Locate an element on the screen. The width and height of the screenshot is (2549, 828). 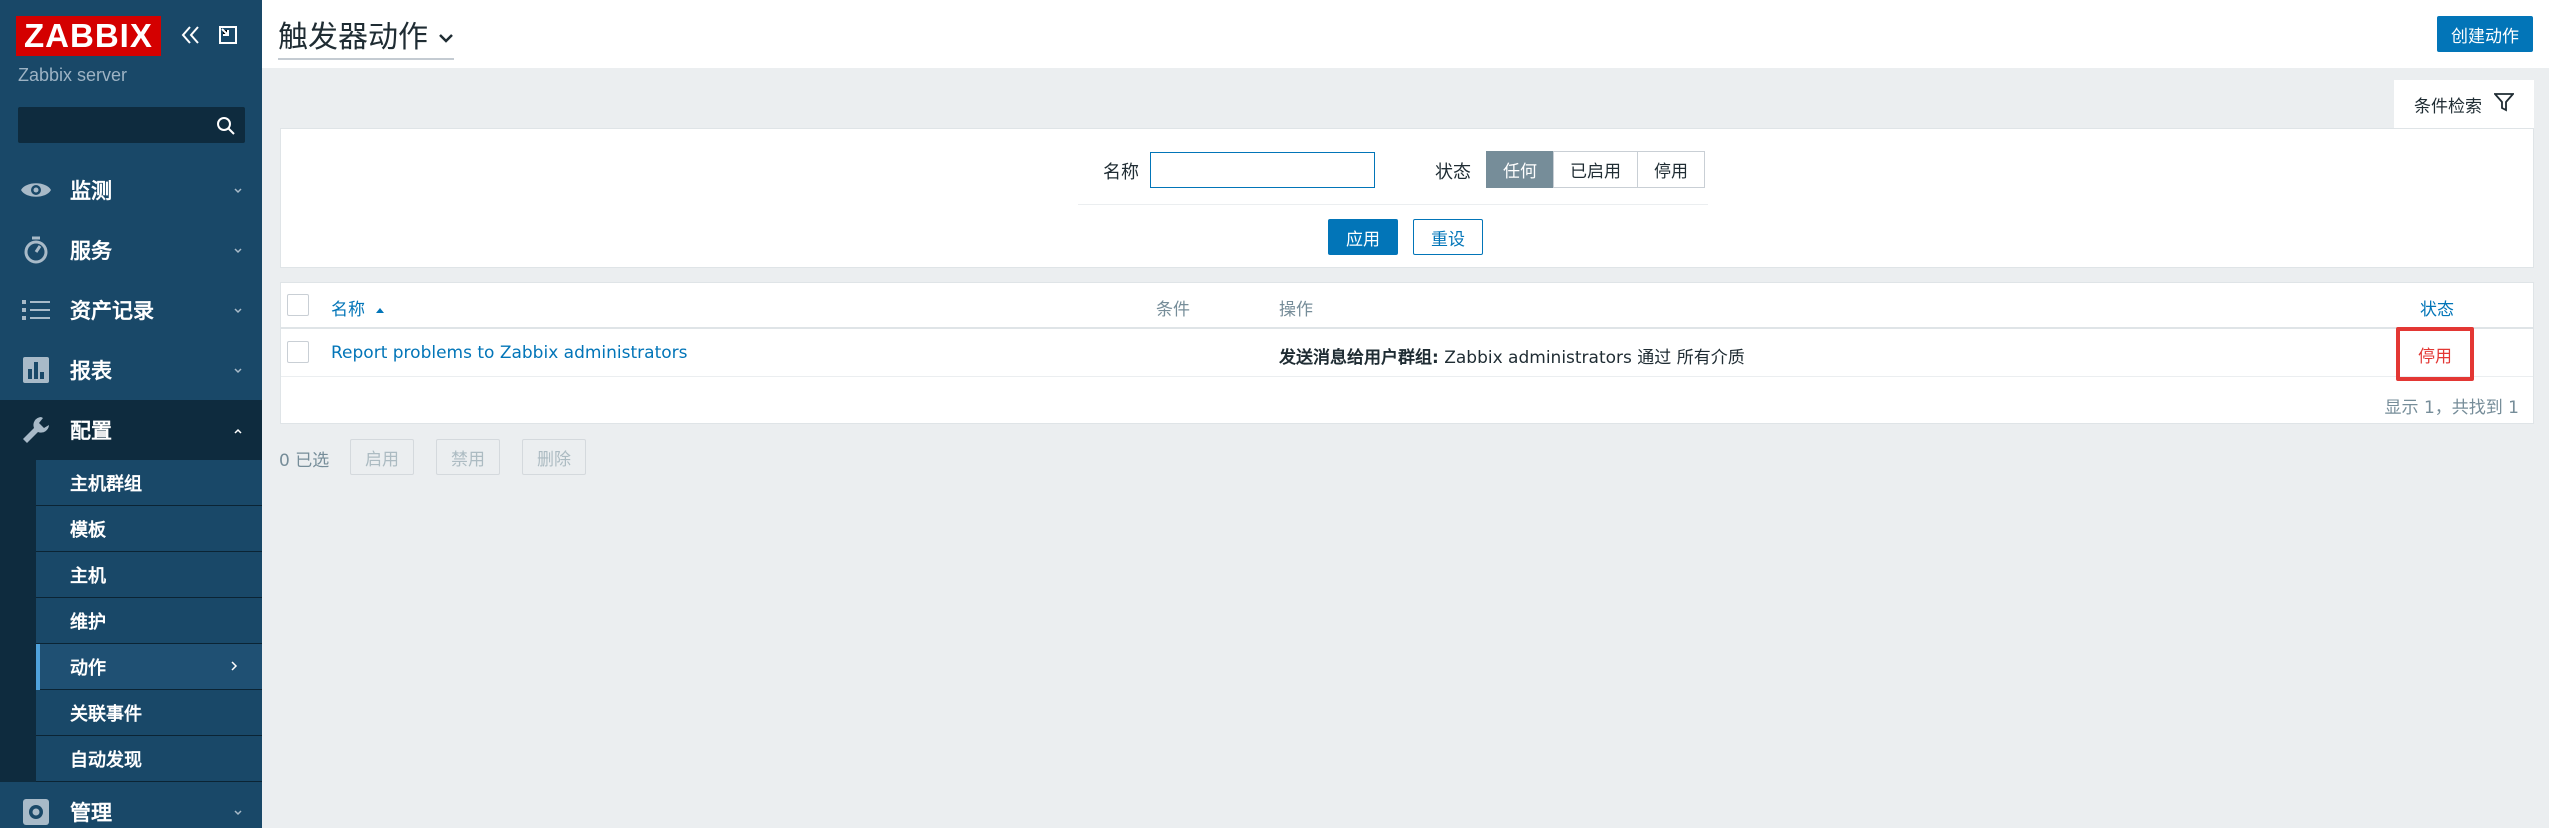
name-filter-label: 名称 is located at coordinates (1121, 172).